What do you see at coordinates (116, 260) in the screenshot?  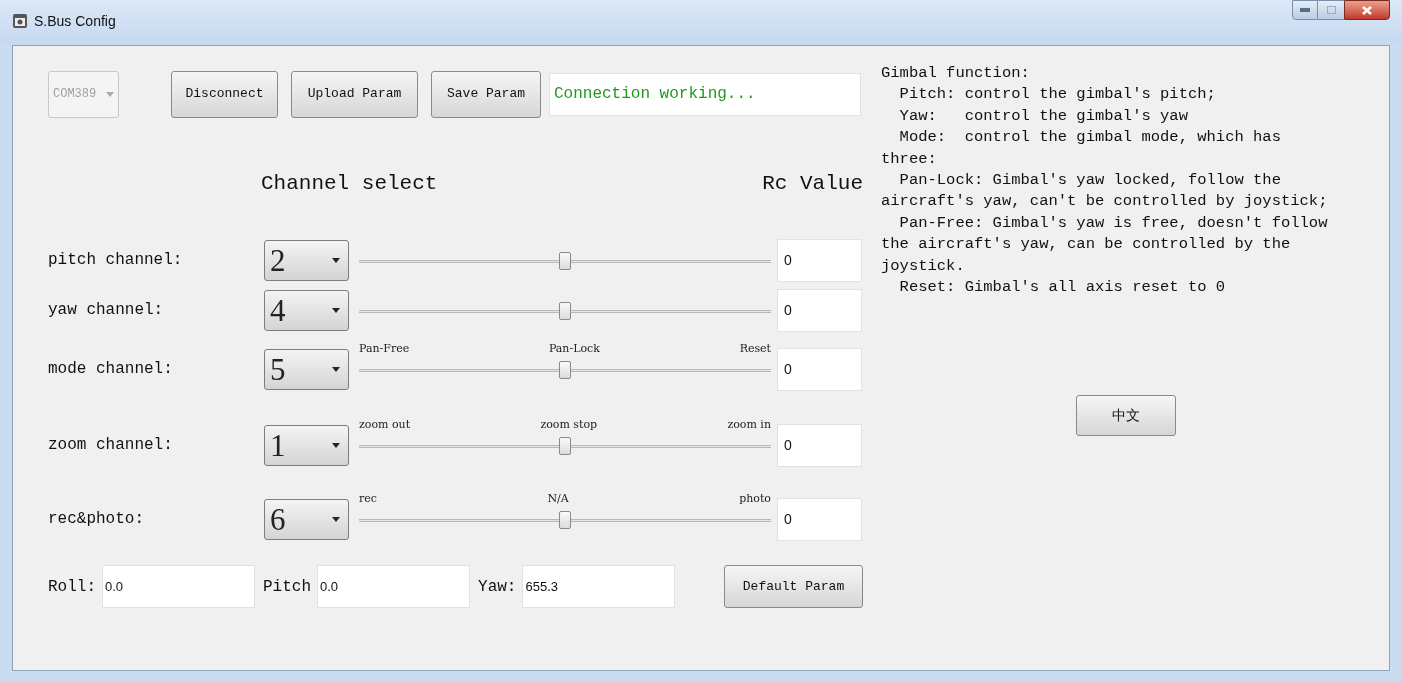 I see `channel-label: pitch channel:` at bounding box center [116, 260].